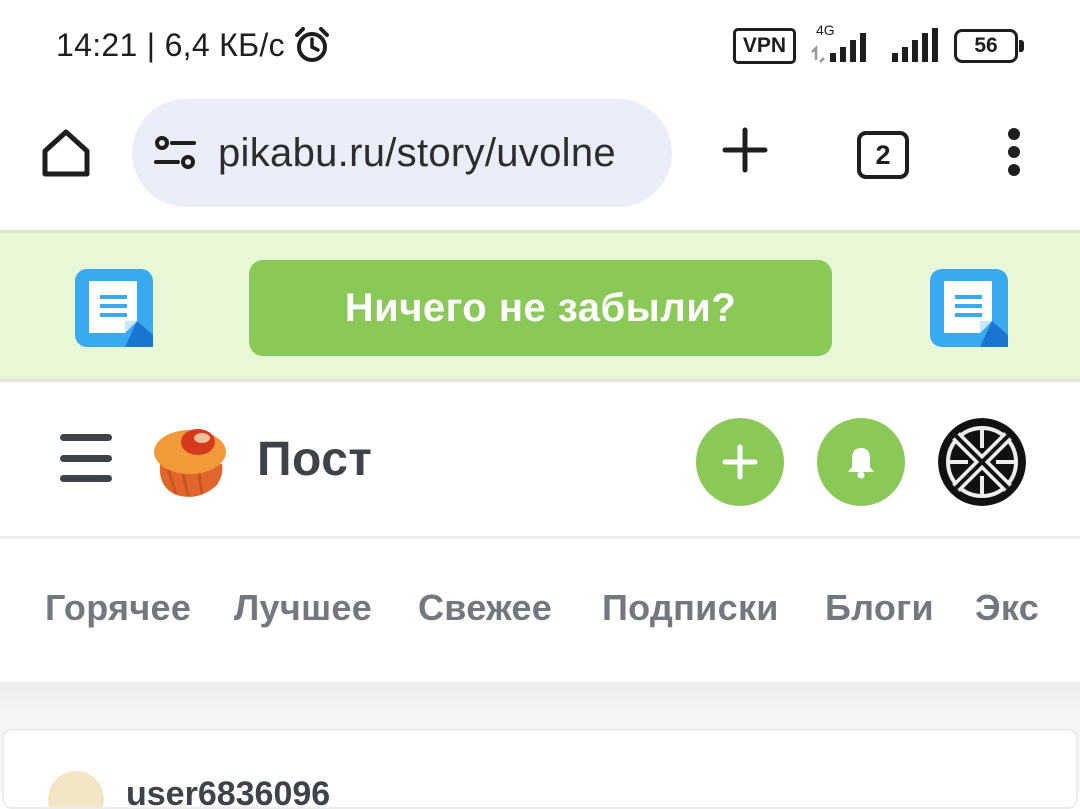 The height and width of the screenshot is (809, 1080). What do you see at coordinates (76, 789) in the screenshot?
I see `post-author-avatar` at bounding box center [76, 789].